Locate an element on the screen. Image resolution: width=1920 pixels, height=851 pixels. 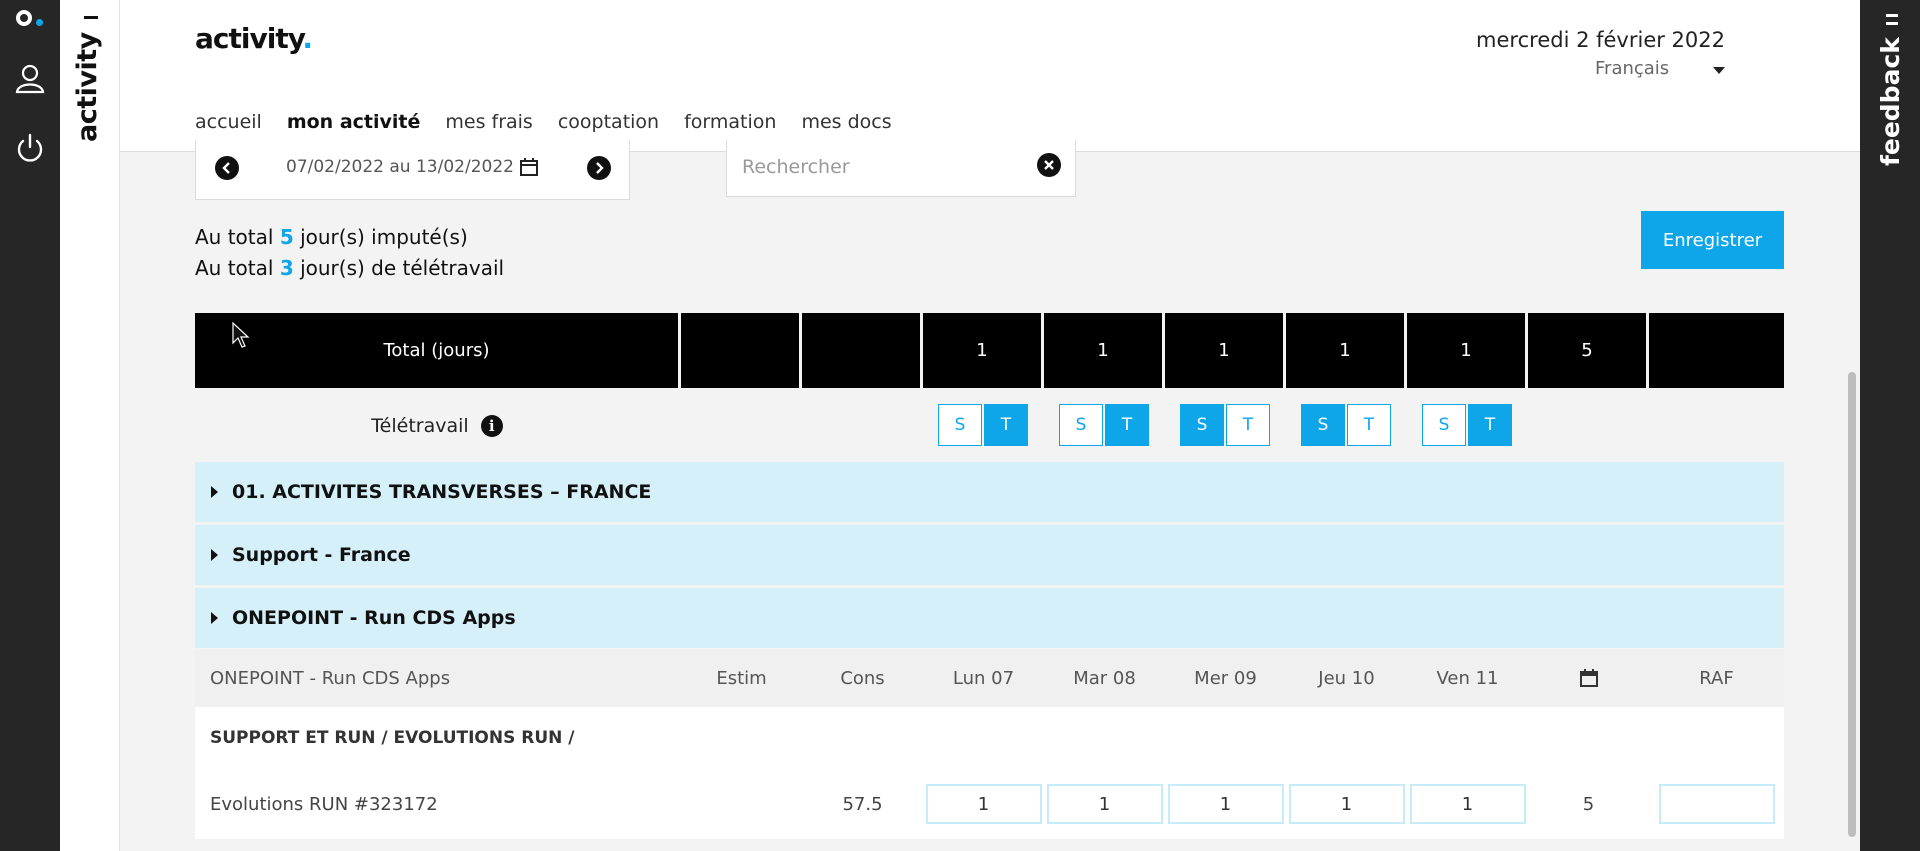
total-day-thu: 1 is located at coordinates (1346, 350).